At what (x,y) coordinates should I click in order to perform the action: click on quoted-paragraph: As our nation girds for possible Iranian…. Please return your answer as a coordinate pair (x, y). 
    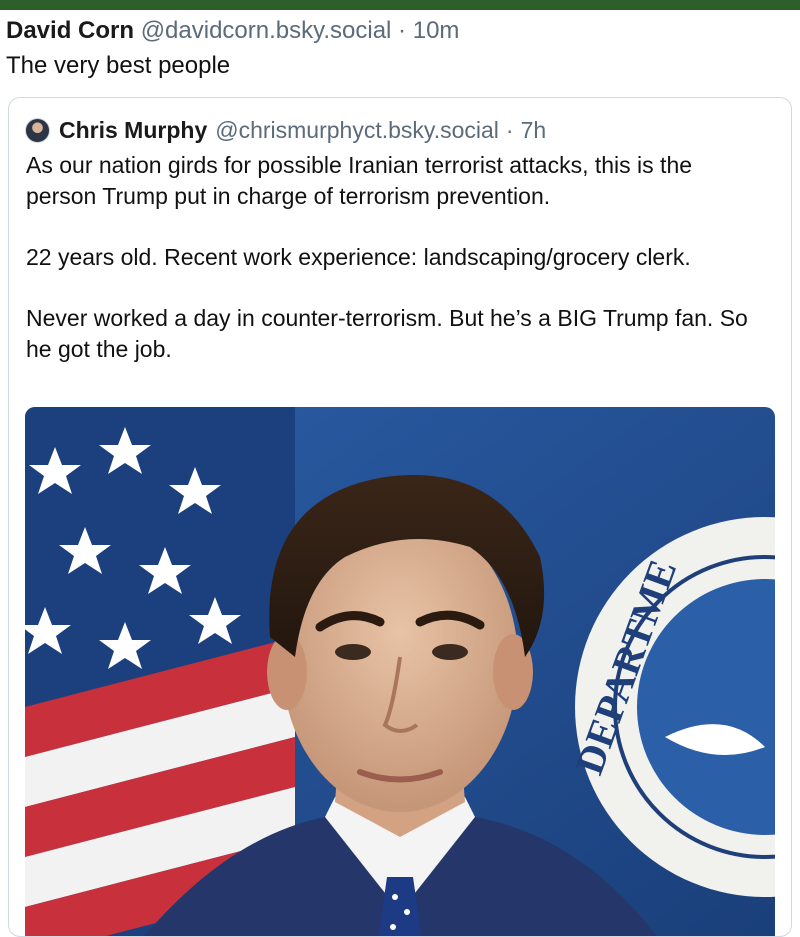
    Looking at the image, I should click on (359, 180).